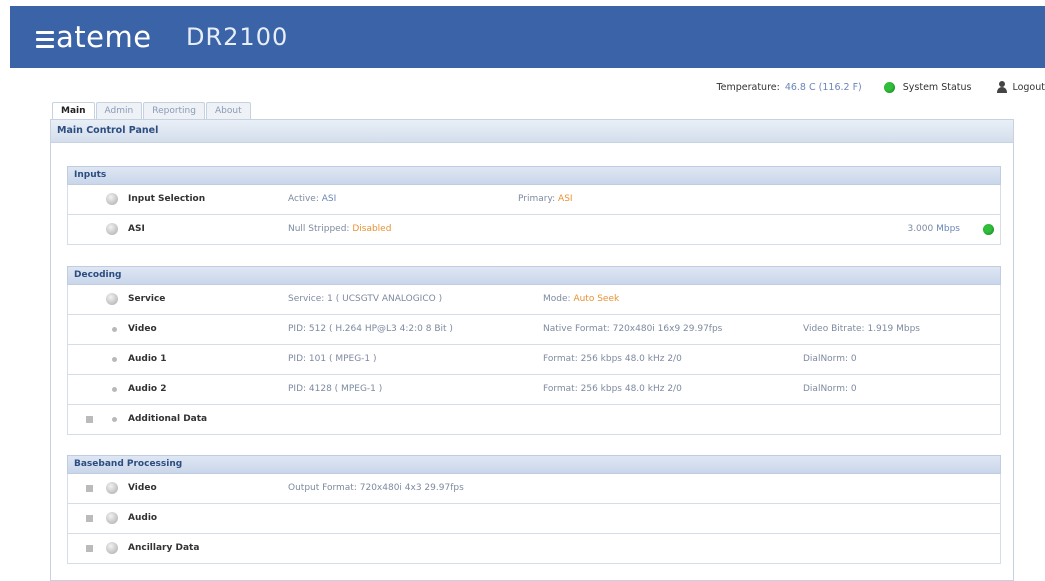 The width and height of the screenshot is (1045, 581). Describe the element at coordinates (988, 229) in the screenshot. I see `asi-lock-status-icon` at that location.